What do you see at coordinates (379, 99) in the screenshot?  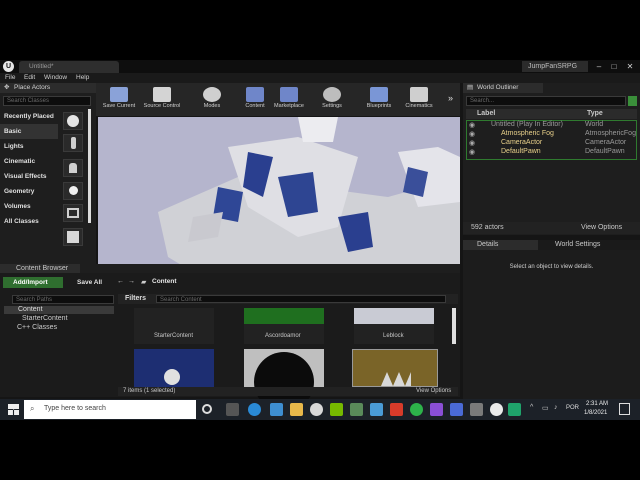 I see `blueprints-button: Blueprints` at bounding box center [379, 99].